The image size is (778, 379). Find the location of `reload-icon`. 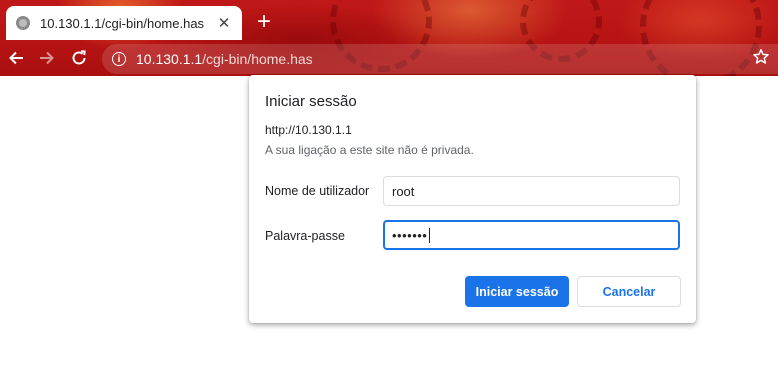

reload-icon is located at coordinates (79, 57).